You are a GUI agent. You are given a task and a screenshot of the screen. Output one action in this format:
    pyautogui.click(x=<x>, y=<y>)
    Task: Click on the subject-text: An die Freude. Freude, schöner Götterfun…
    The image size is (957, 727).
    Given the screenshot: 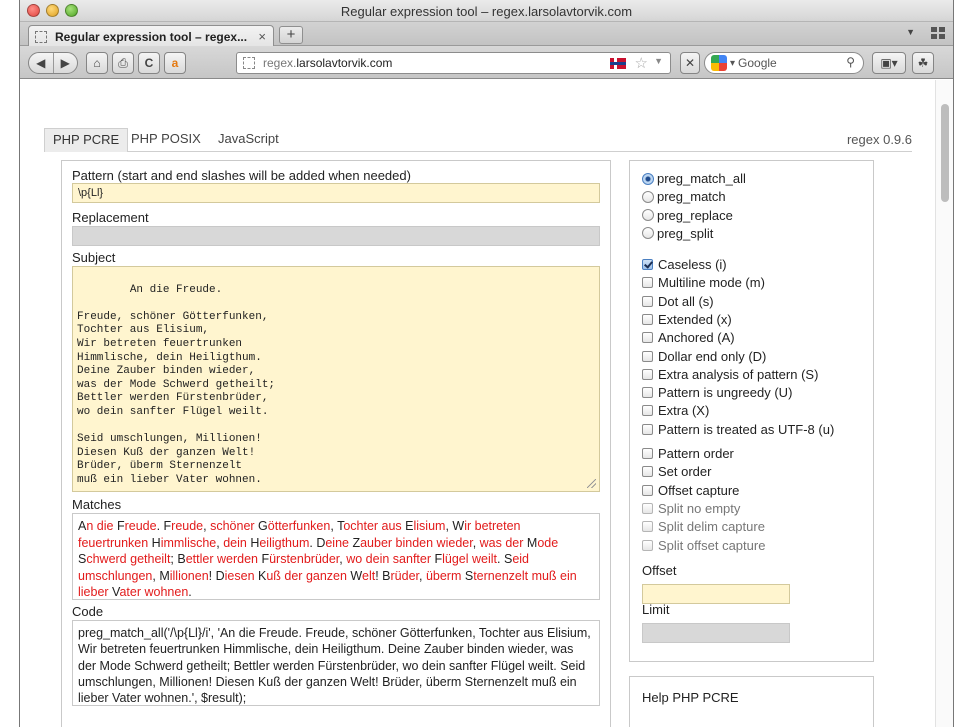 What is the action you would take?
    pyautogui.click(x=176, y=385)
    